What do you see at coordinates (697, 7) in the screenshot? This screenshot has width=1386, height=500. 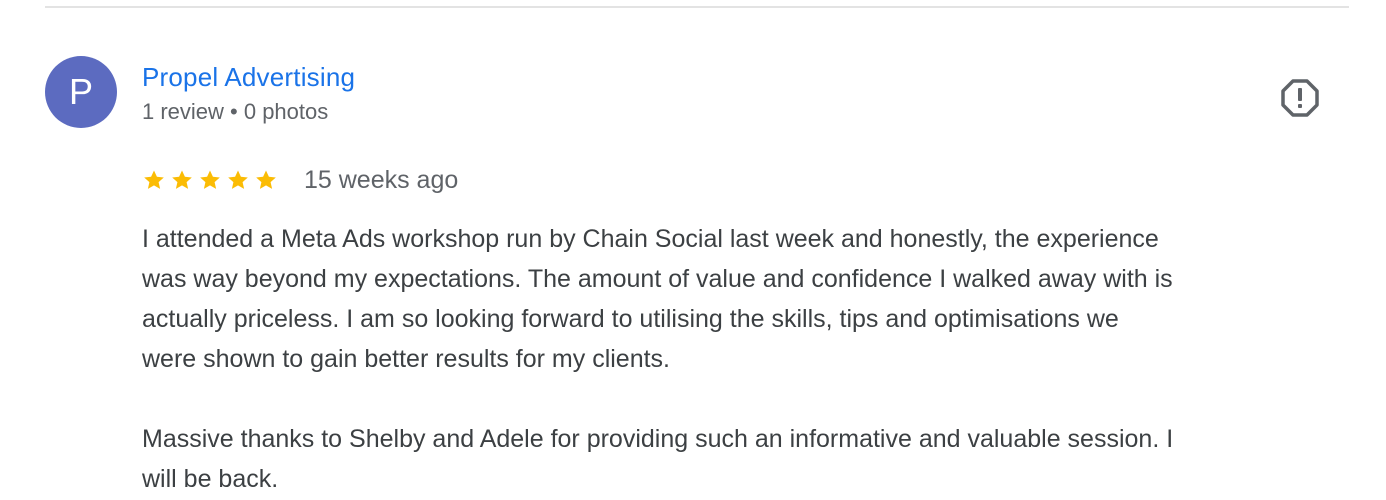 I see `divider` at bounding box center [697, 7].